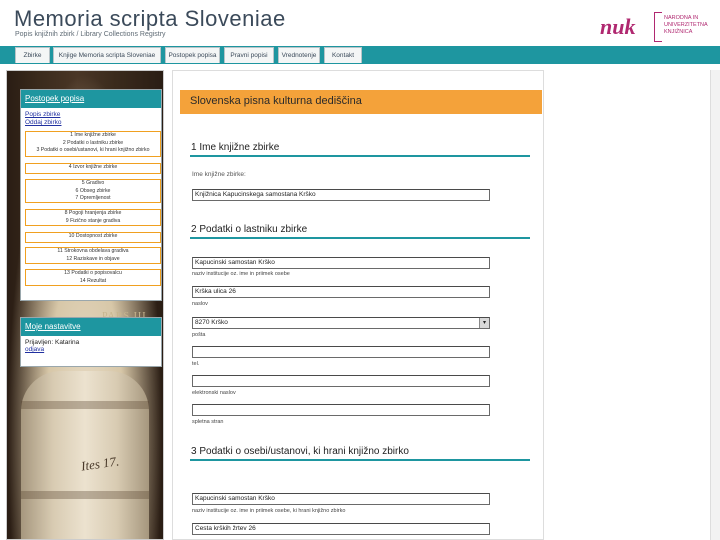 The height and width of the screenshot is (540, 720). I want to click on chevron-down-icon: ▾, so click(484, 323).